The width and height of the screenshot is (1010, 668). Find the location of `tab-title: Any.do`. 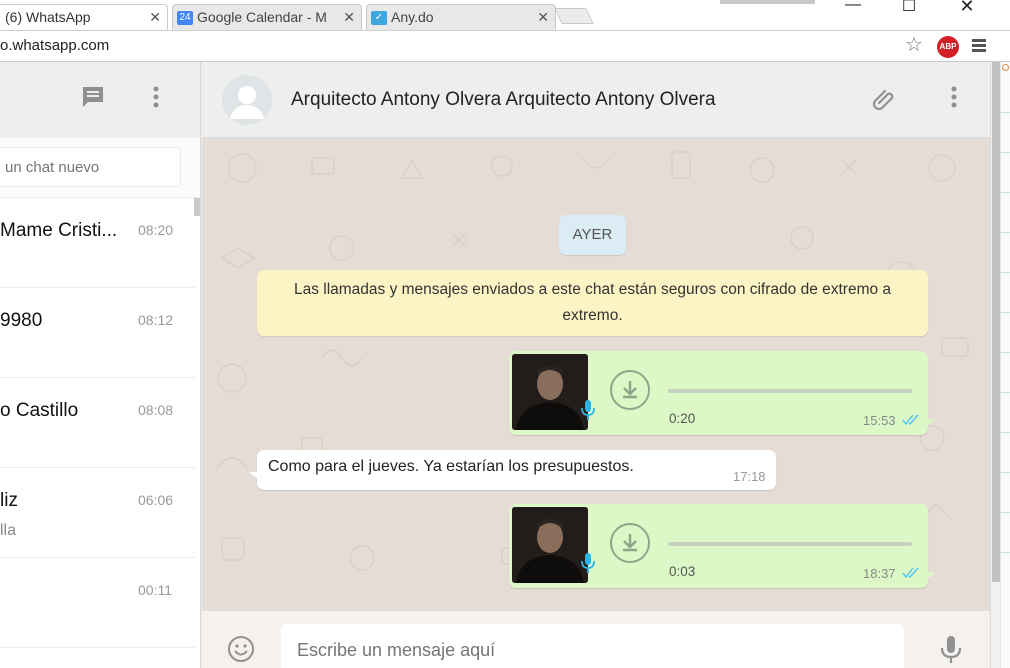

tab-title: Any.do is located at coordinates (412, 17).